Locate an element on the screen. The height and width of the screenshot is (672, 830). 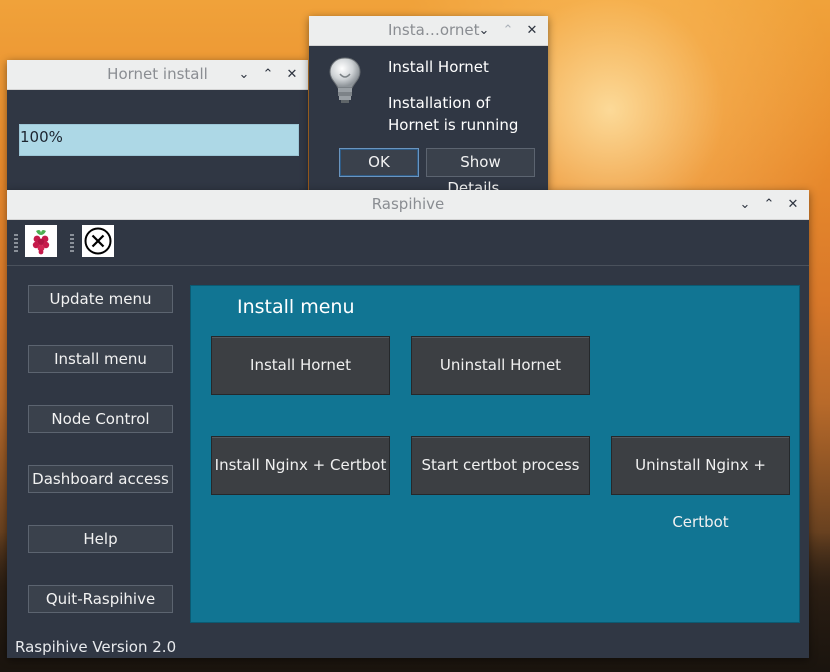
message-box-title: Insta…ornet is located at coordinates (434, 30).